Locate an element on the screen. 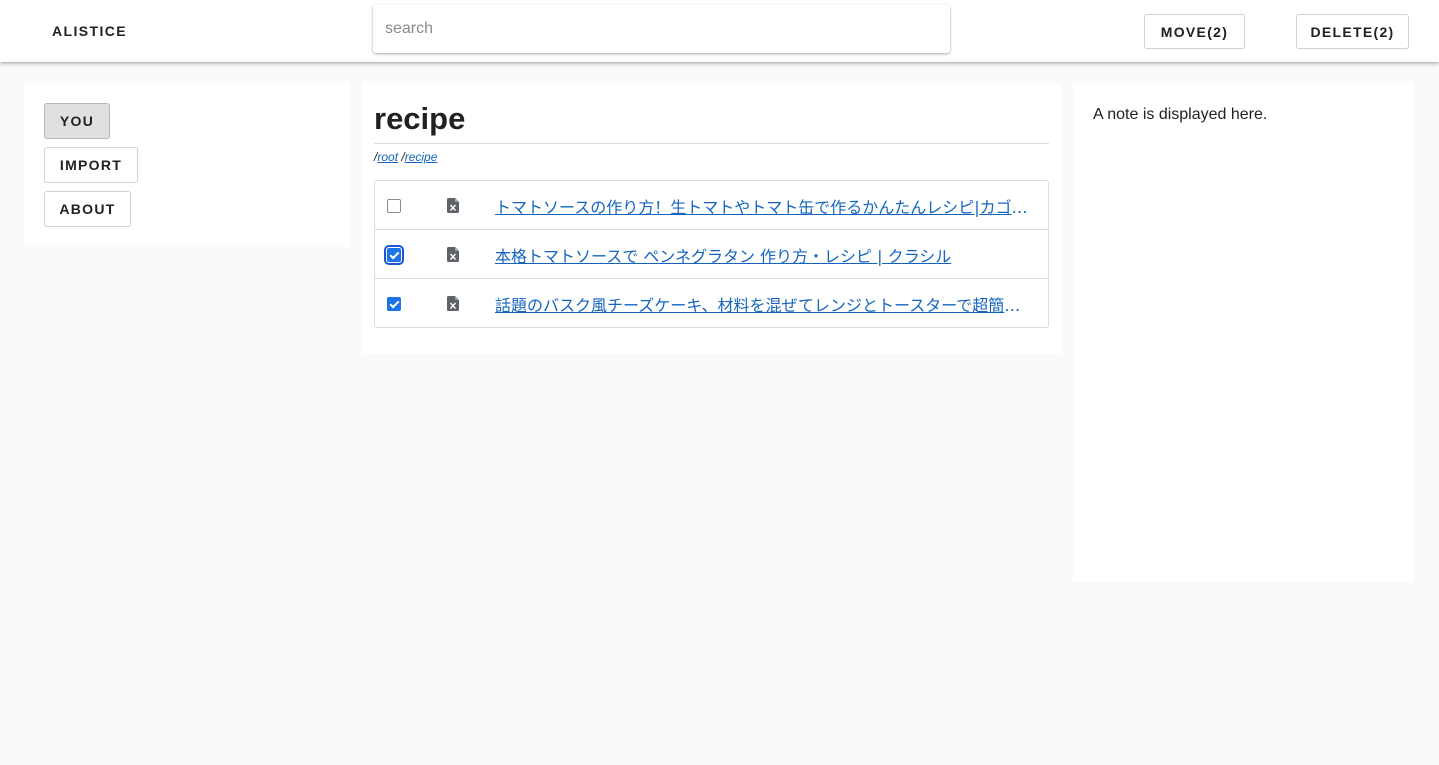 The width and height of the screenshot is (1439, 765). move-button: MOVE(2) is located at coordinates (1194, 31).